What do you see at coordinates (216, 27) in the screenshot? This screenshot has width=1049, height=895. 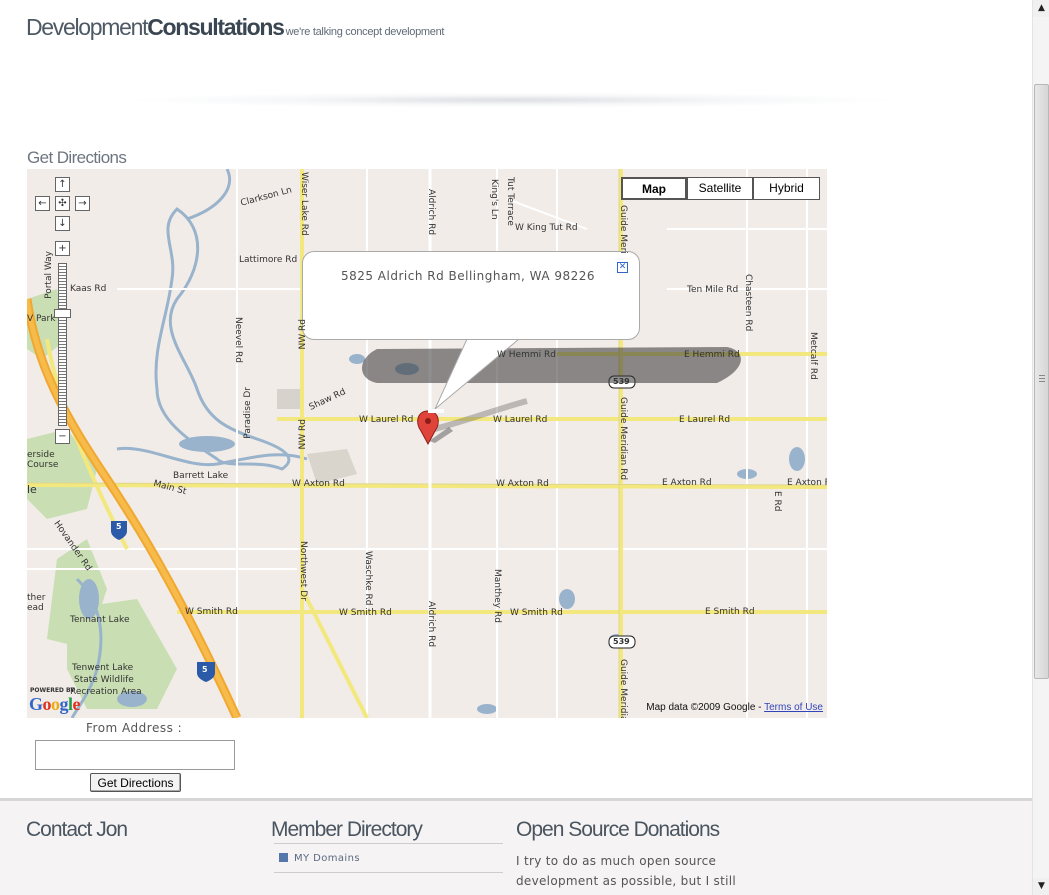 I see `logo-text-consultations: Consultations` at bounding box center [216, 27].